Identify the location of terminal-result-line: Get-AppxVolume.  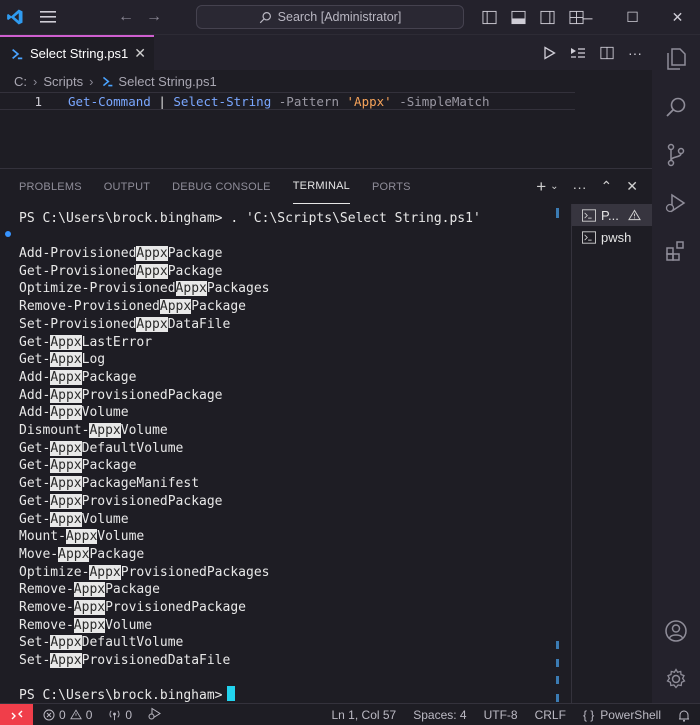
(74, 519).